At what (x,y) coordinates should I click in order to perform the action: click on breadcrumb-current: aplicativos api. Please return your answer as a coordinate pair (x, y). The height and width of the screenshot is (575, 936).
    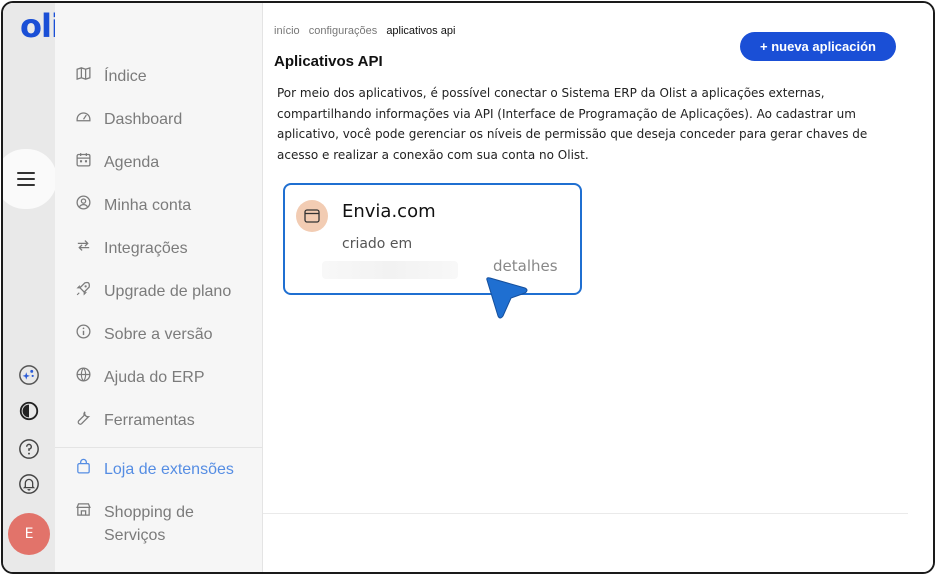
    Looking at the image, I should click on (421, 31).